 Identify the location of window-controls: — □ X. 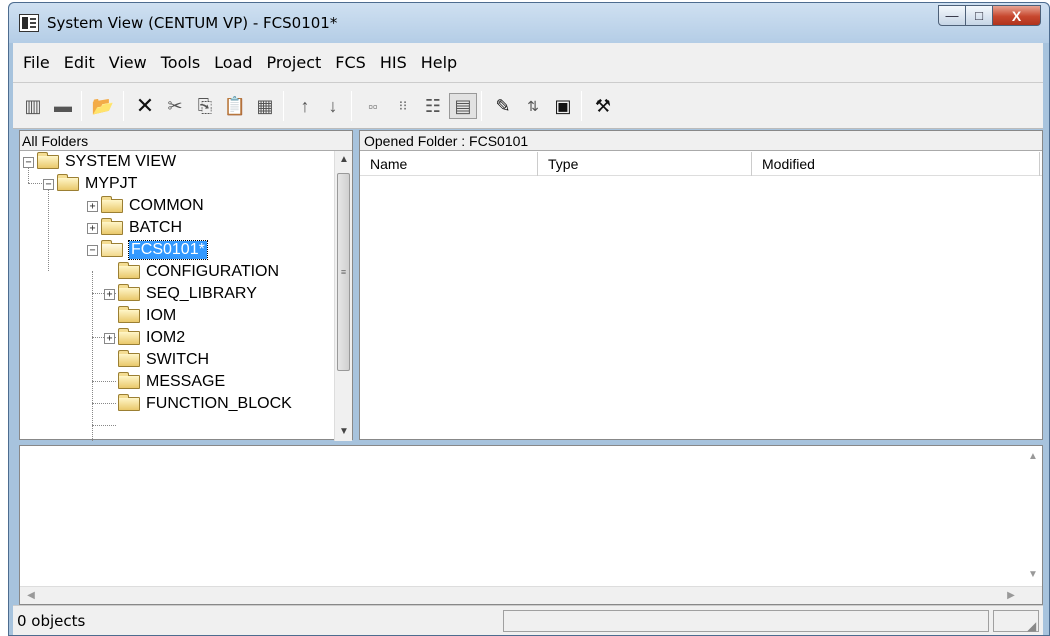
(989, 16).